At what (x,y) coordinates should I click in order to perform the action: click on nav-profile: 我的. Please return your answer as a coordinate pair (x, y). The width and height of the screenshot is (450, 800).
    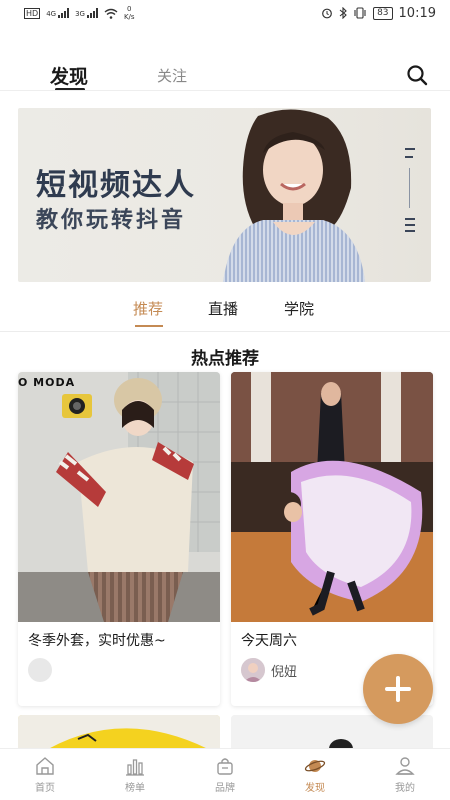
    Looking at the image, I should click on (405, 774).